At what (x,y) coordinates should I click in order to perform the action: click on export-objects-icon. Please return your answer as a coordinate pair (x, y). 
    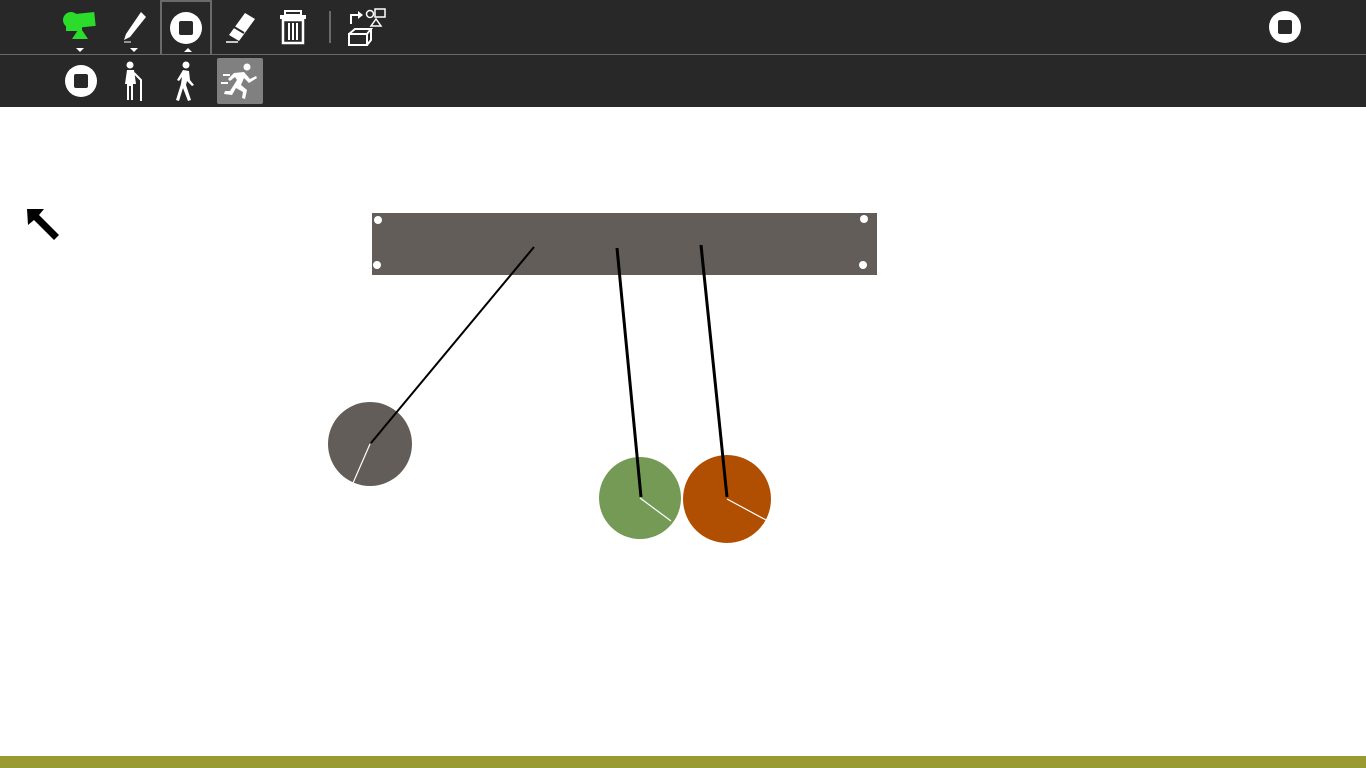
    Looking at the image, I should click on (367, 27).